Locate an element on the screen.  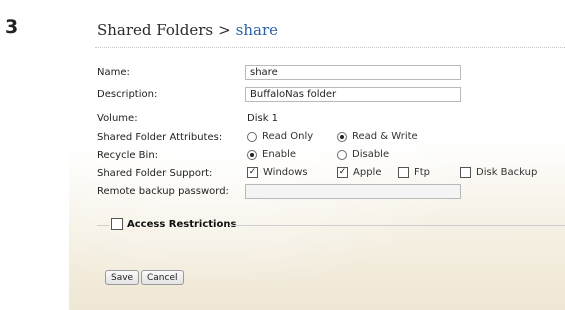
volume-label: Volume: is located at coordinates (117, 118).